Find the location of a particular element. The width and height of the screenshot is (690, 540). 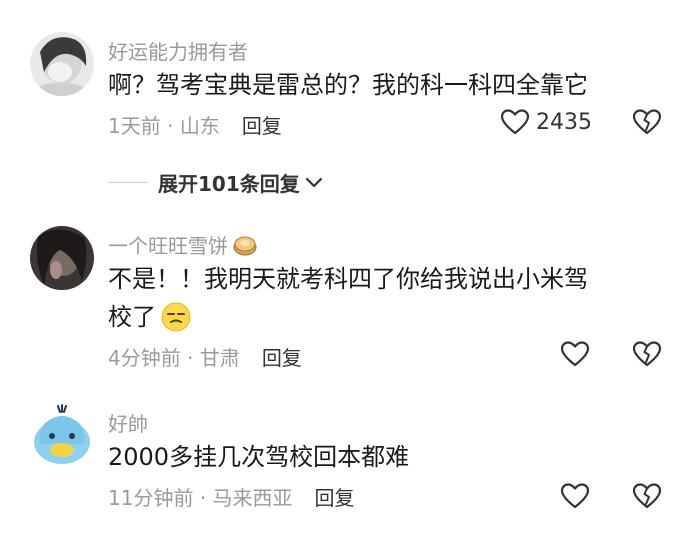

chevron-down-icon is located at coordinates (313, 182).